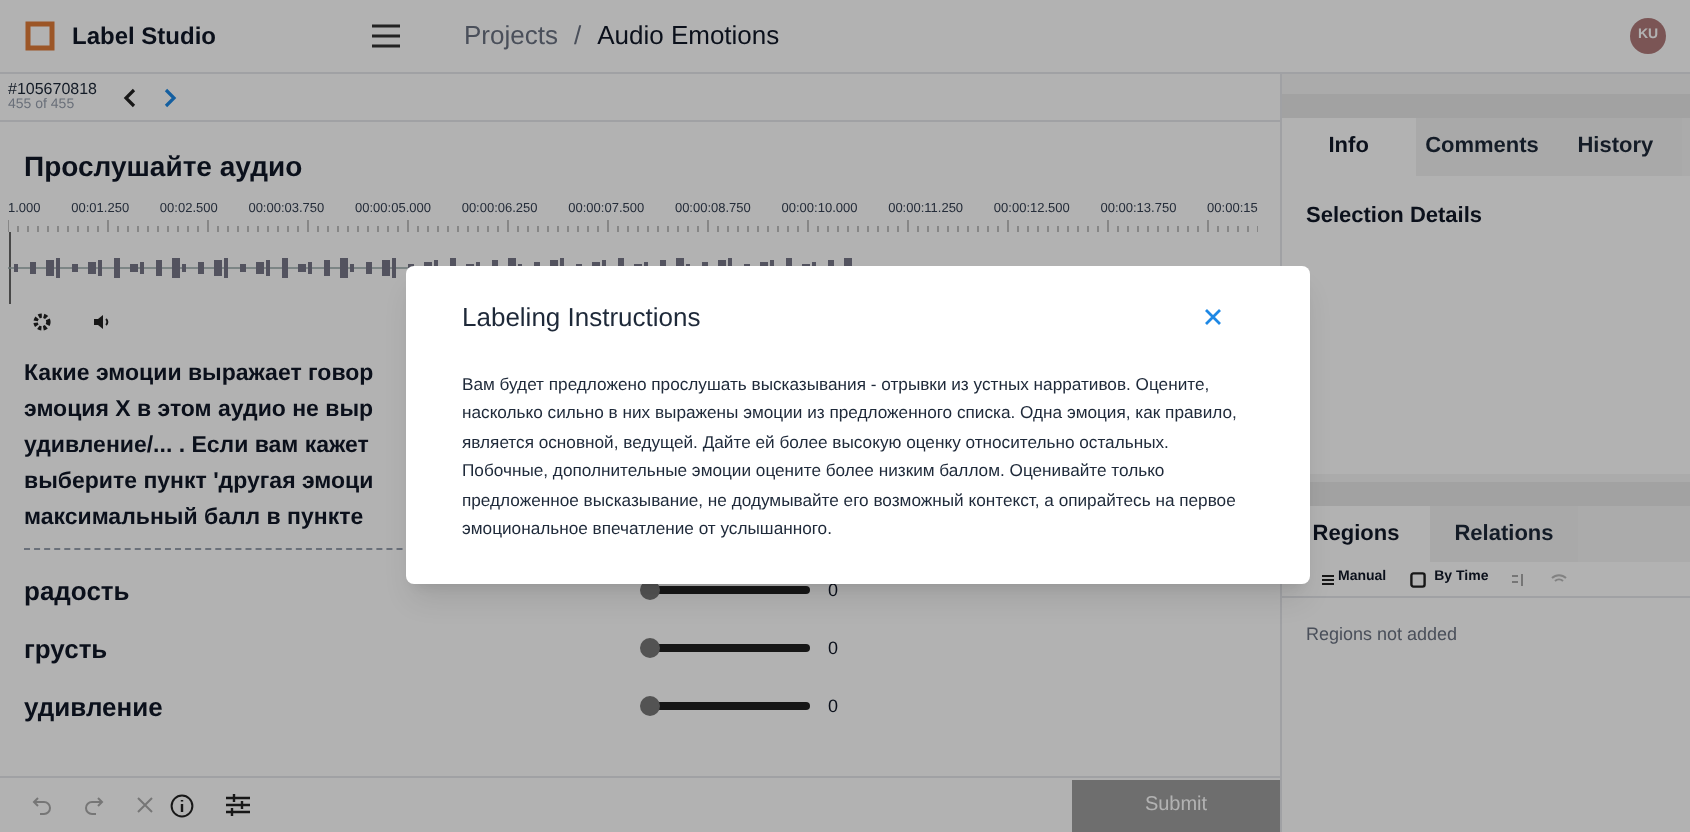 This screenshot has height=832, width=1690. I want to click on emotion-label: грусть, so click(67, 649).